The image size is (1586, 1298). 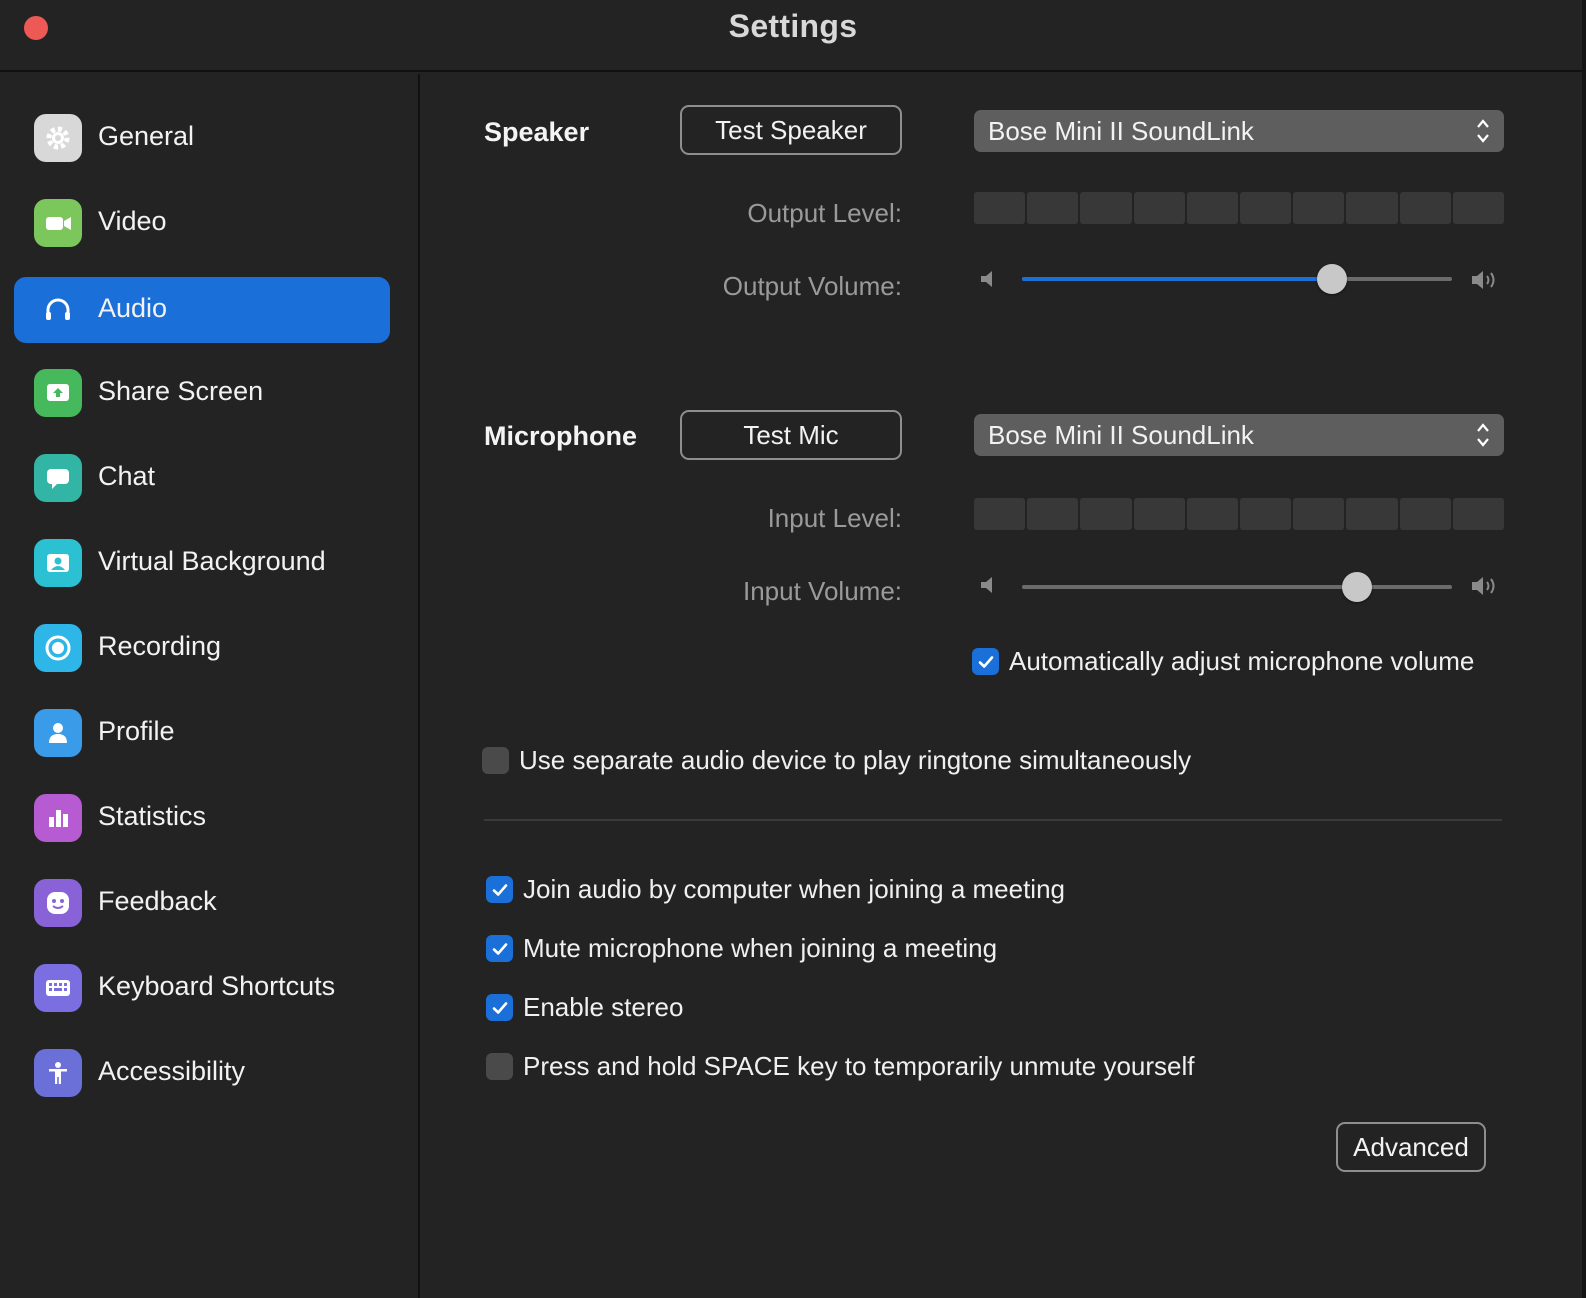 I want to click on input-volume-slider, so click(x=1237, y=587).